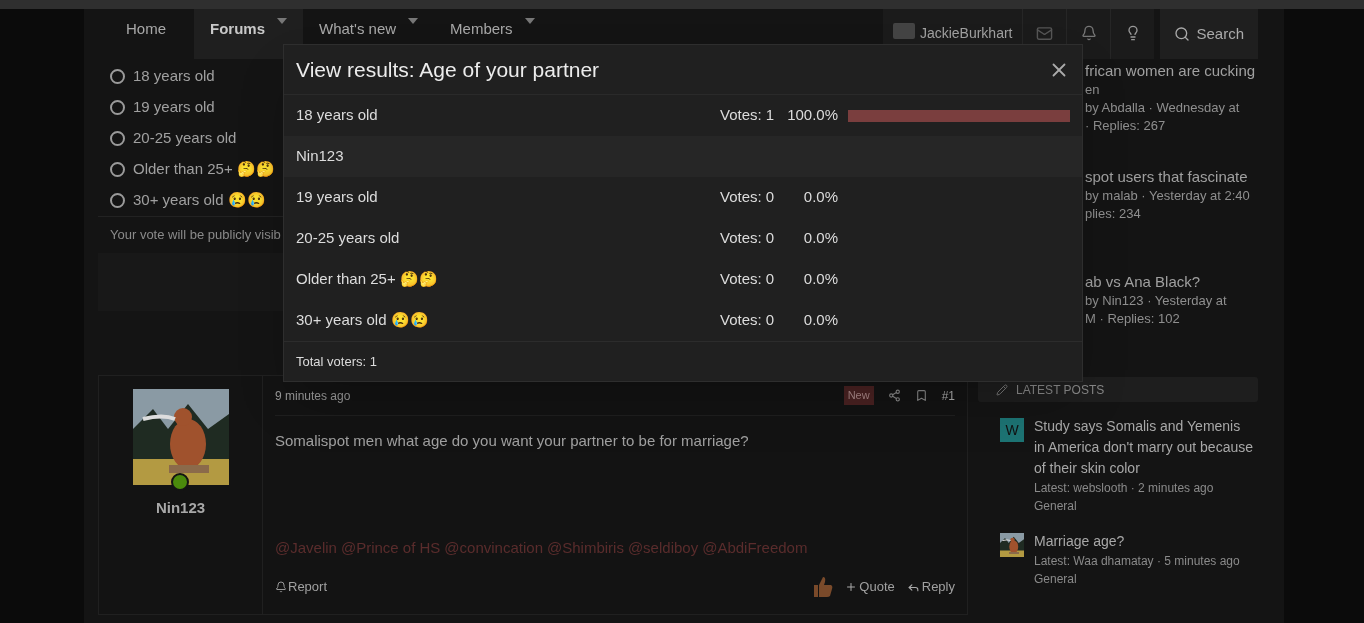 The height and width of the screenshot is (623, 1364). I want to click on post-meta: Latest: Waa dhamatay · 5 minutes ago, so click(1137, 561).